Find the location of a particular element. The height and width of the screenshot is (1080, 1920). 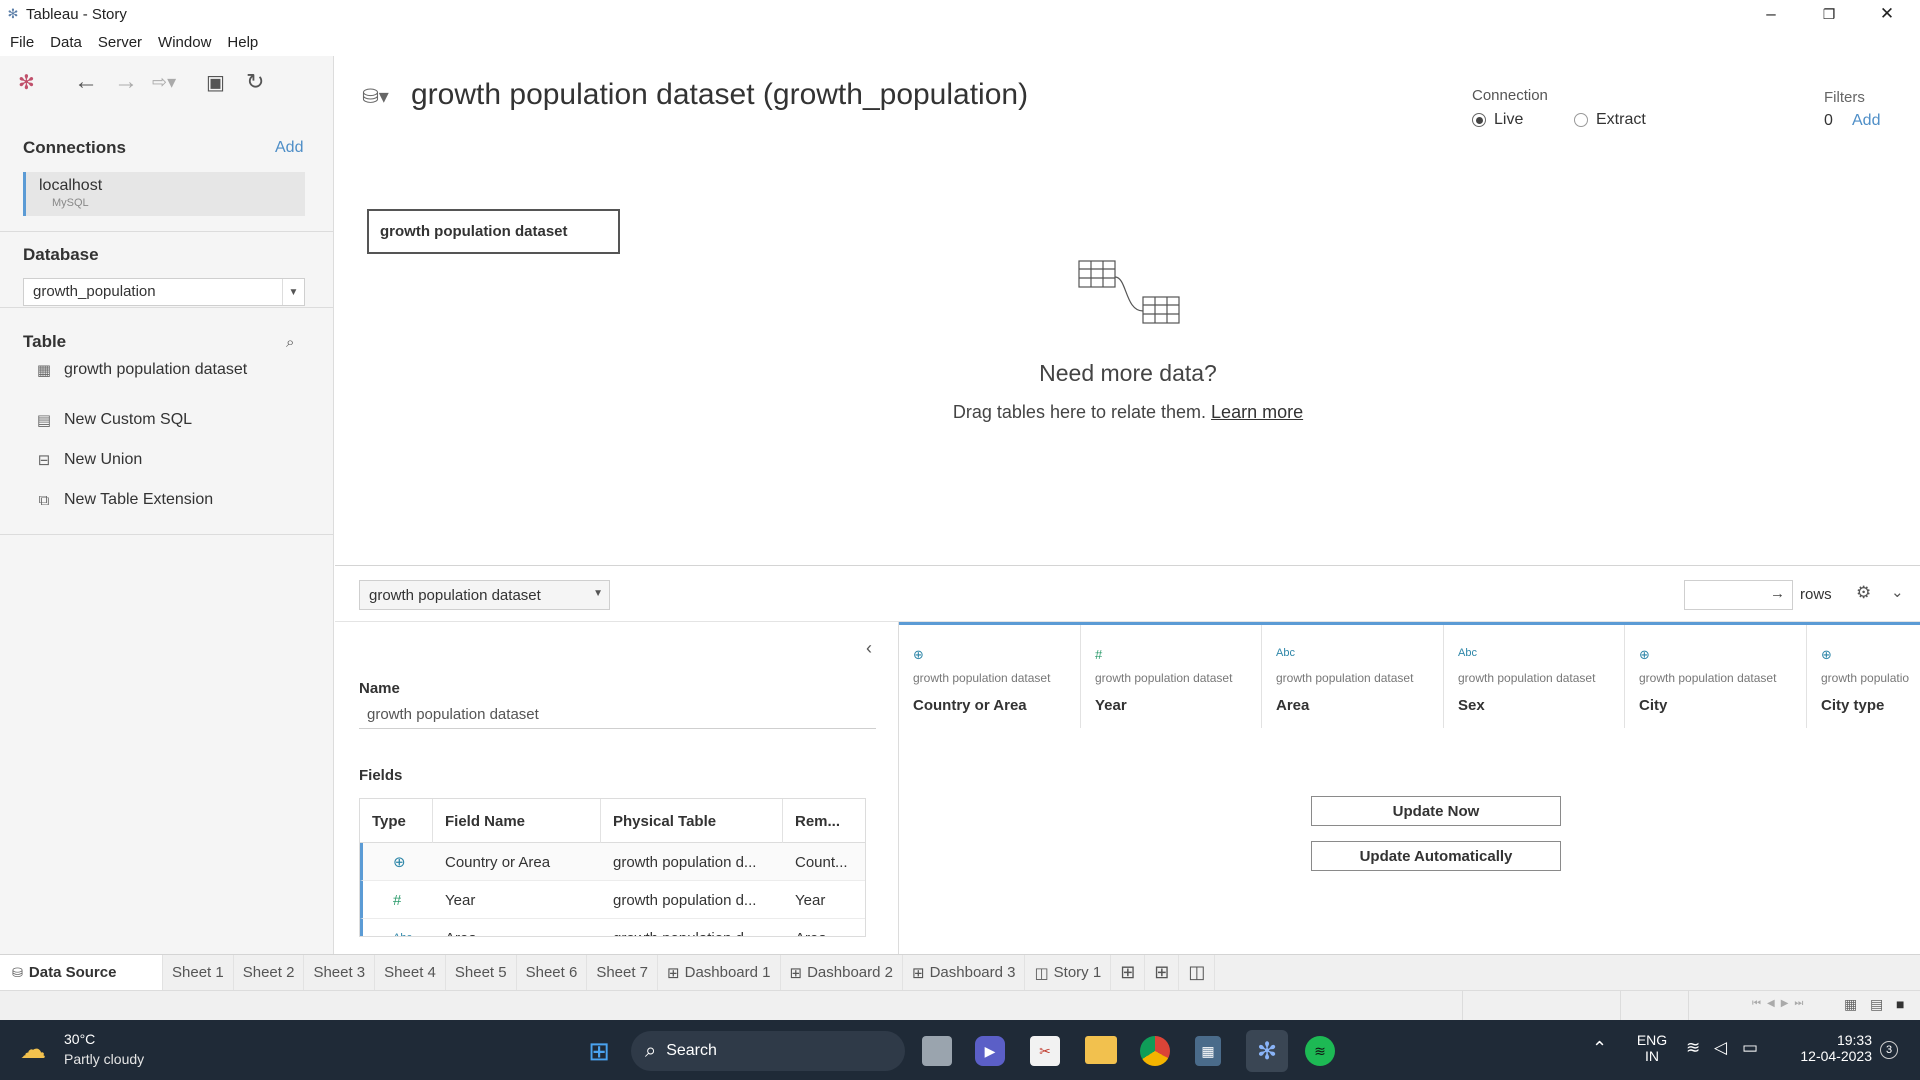

tab-story-1: ◫ Story 1 is located at coordinates (1068, 972).